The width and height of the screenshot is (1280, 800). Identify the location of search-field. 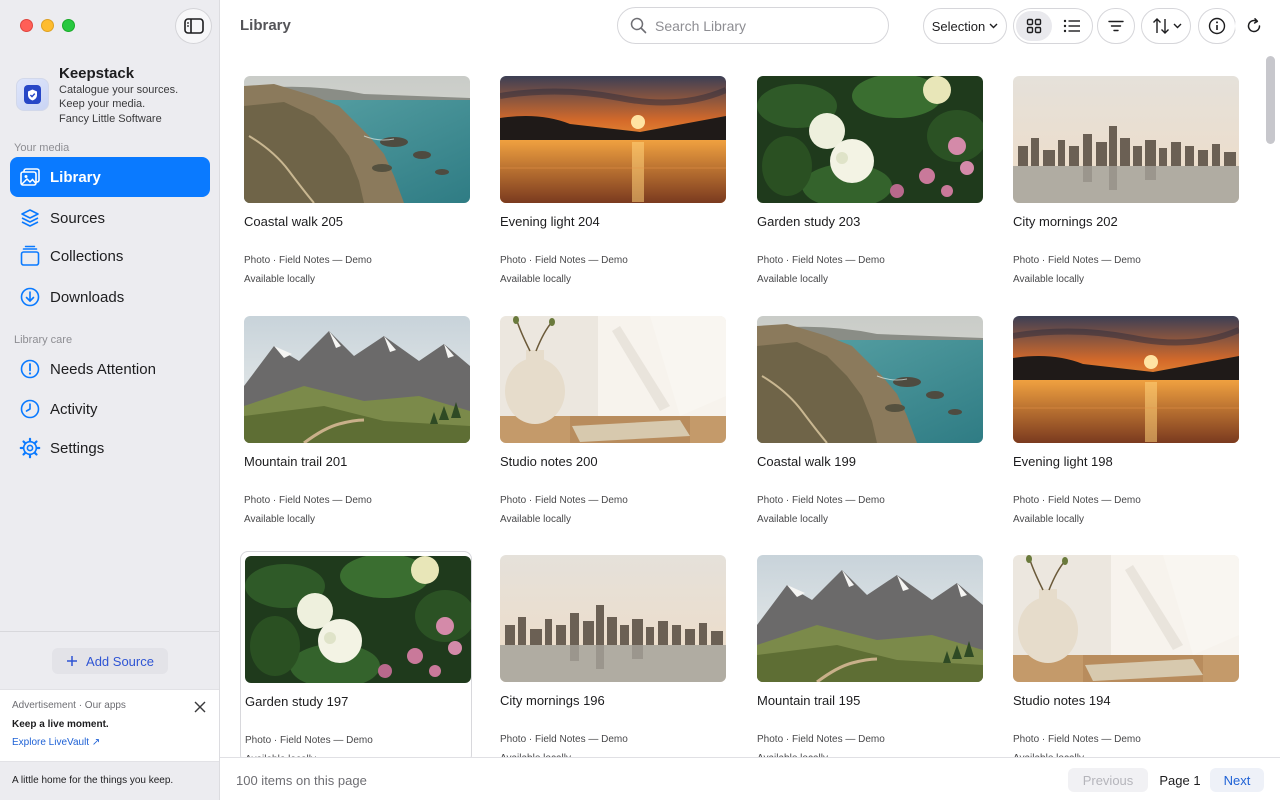
(753, 25).